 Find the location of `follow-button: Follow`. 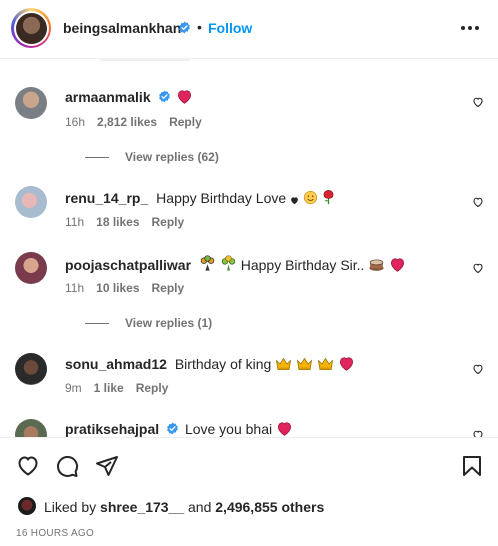

follow-button: Follow is located at coordinates (230, 28).